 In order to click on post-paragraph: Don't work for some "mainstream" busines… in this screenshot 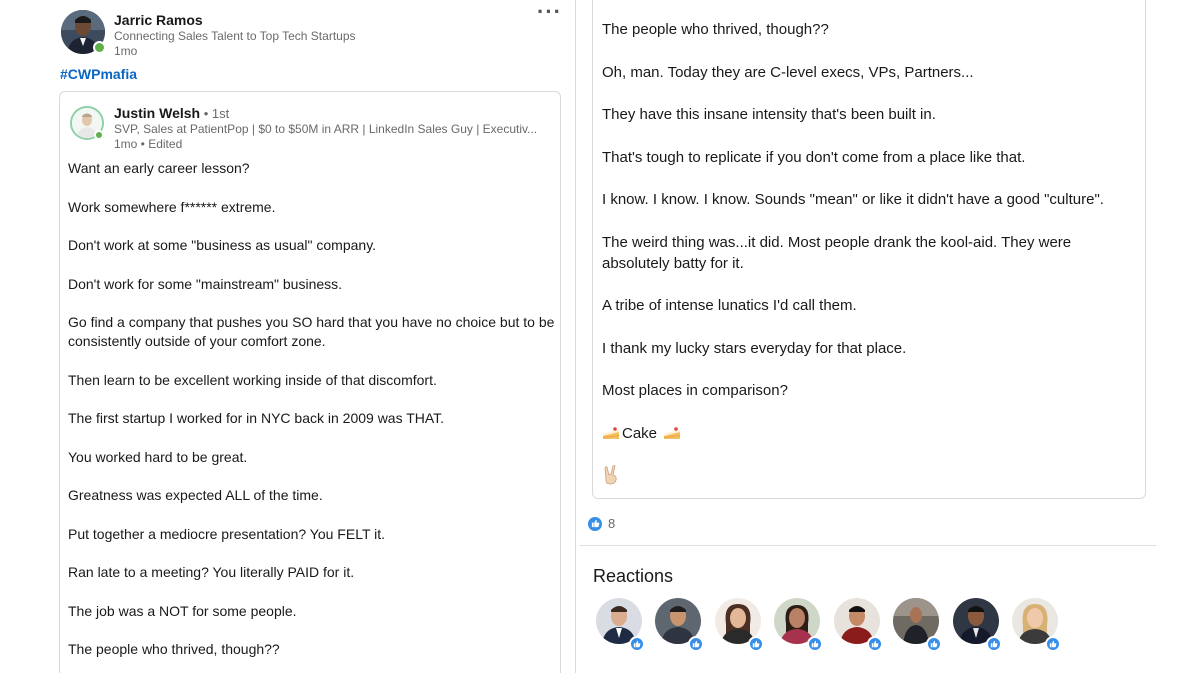, I will do `click(205, 283)`.